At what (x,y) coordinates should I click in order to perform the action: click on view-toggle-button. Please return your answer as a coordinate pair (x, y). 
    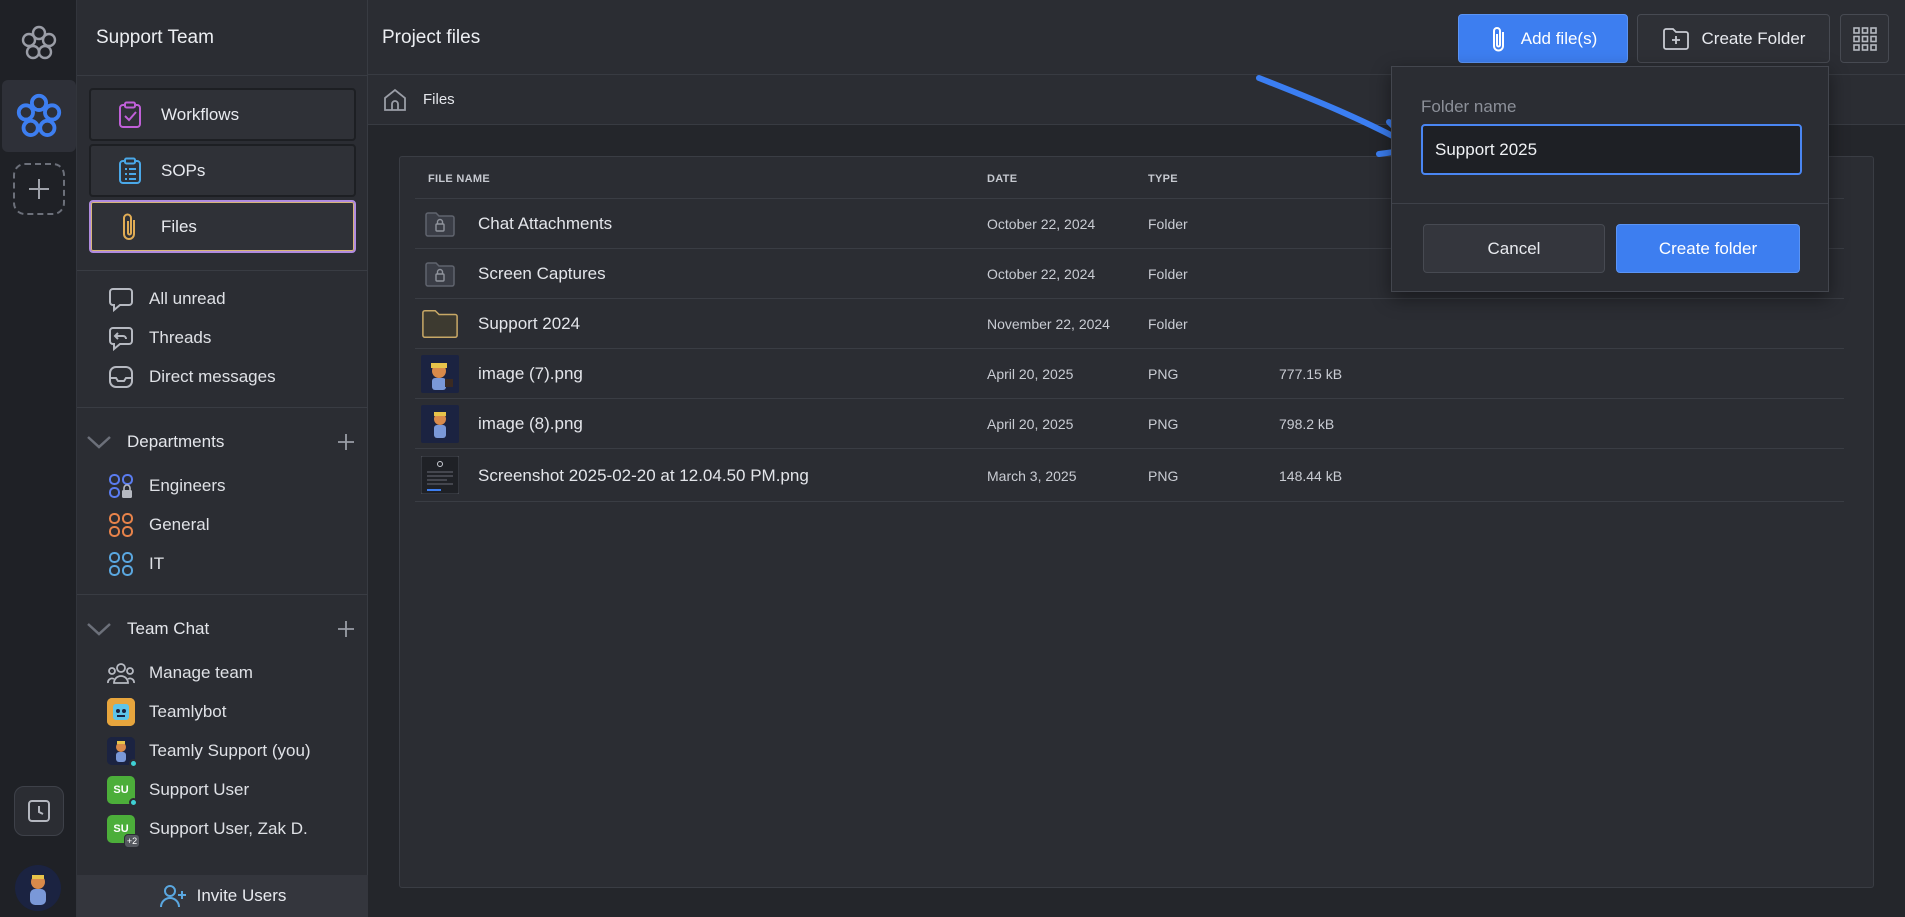
    Looking at the image, I should click on (1864, 38).